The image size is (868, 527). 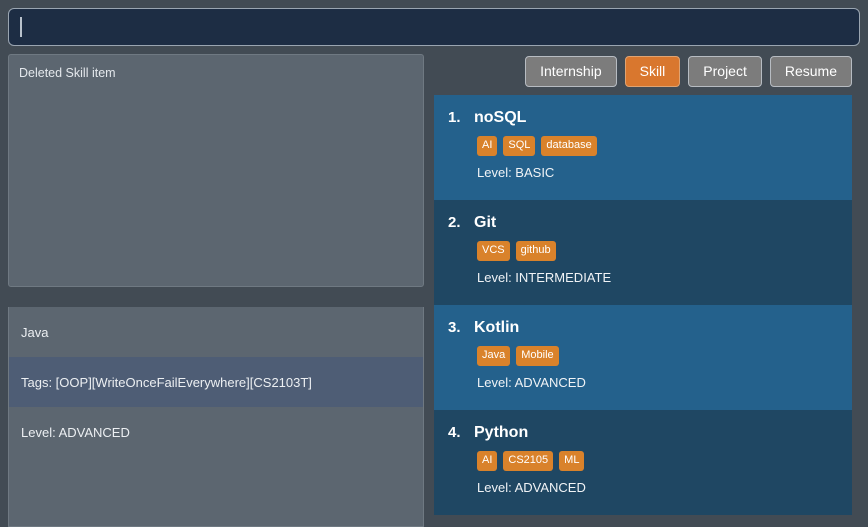 I want to click on card-title: Python, so click(x=501, y=432).